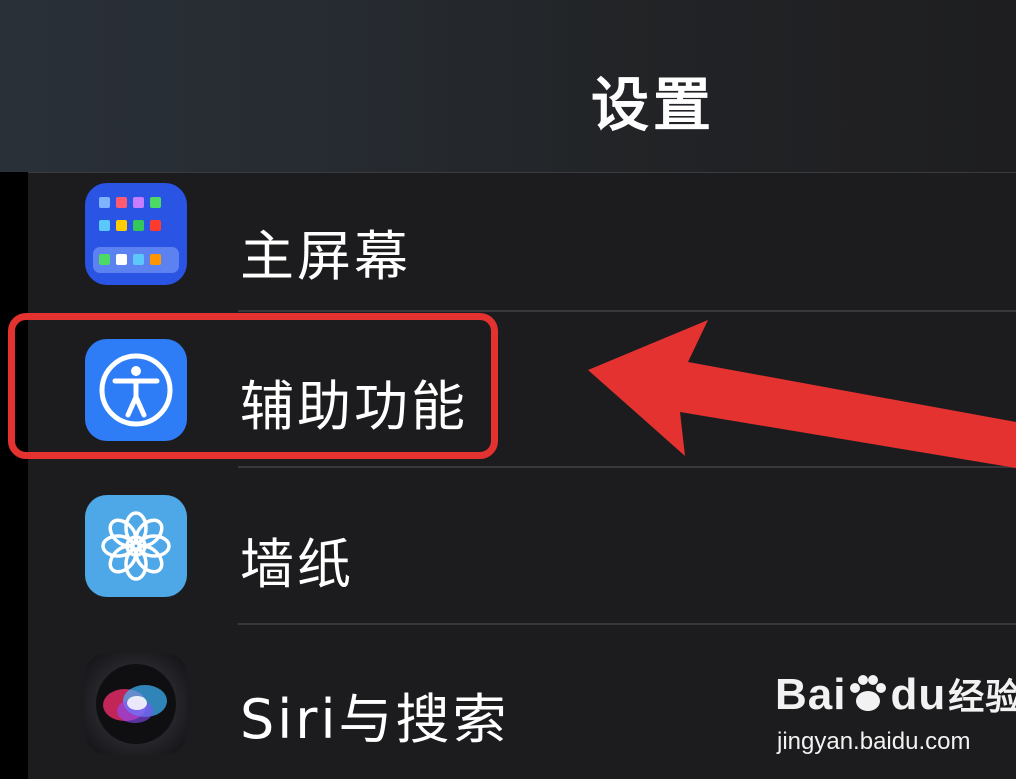 The image size is (1016, 779). I want to click on watermark-url: jingyan.baidu.com, so click(874, 741).